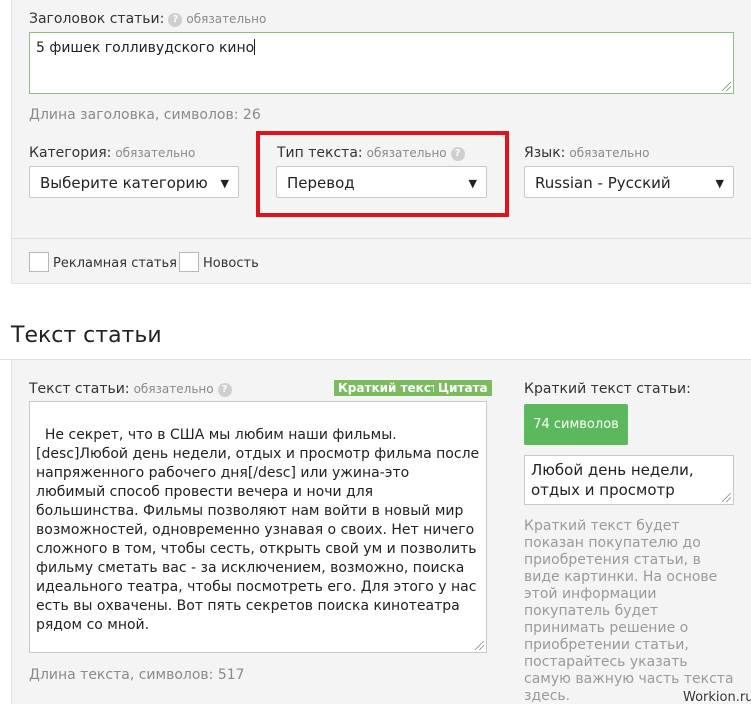 This screenshot has width=751, height=704. I want to click on highlight-frame, so click(382, 174).